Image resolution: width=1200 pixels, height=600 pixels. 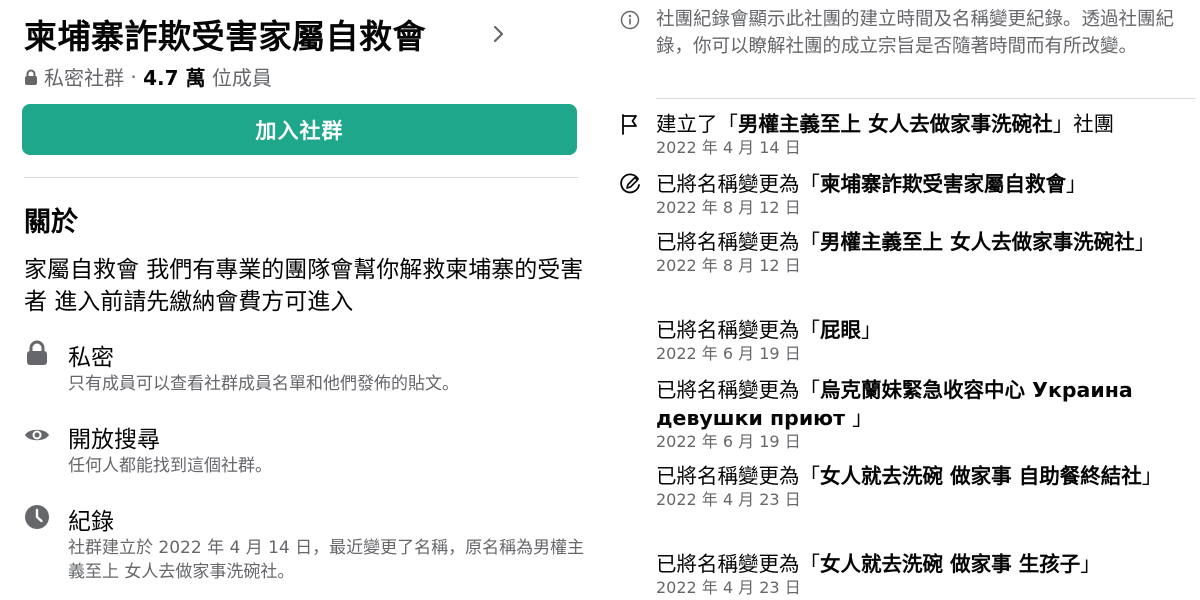 What do you see at coordinates (225, 34) in the screenshot?
I see `group-title: 柬埔寨詐欺受害家屬自救會` at bounding box center [225, 34].